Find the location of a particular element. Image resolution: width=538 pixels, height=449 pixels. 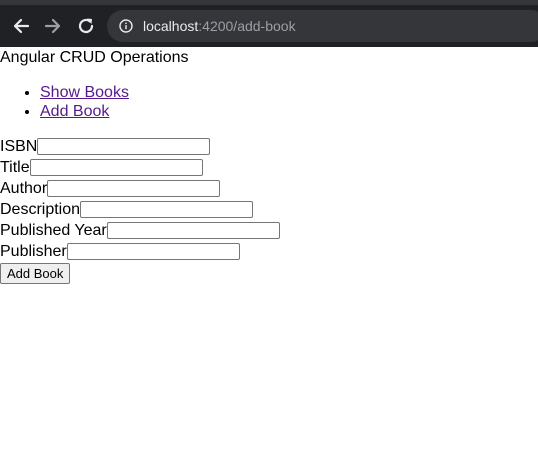

url-text: localhost:4200/add-book is located at coordinates (219, 26).